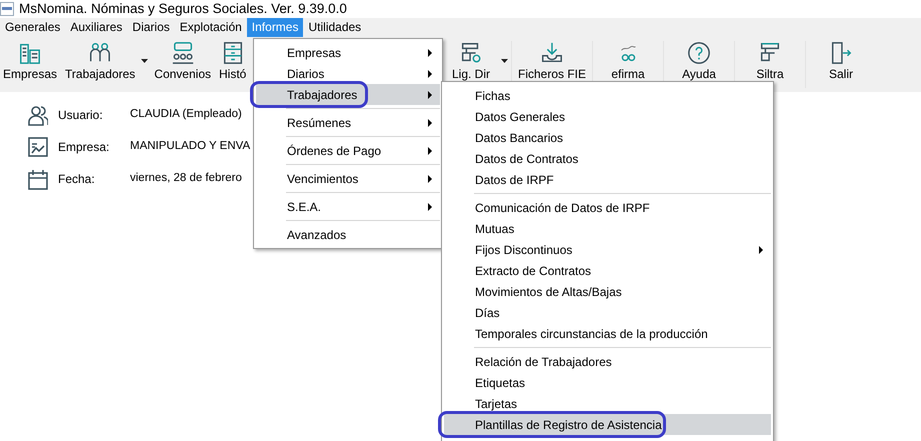 The image size is (921, 441). Describe the element at coordinates (107, 64) in the screenshot. I see `toolbar-button: Trabajadores` at that location.